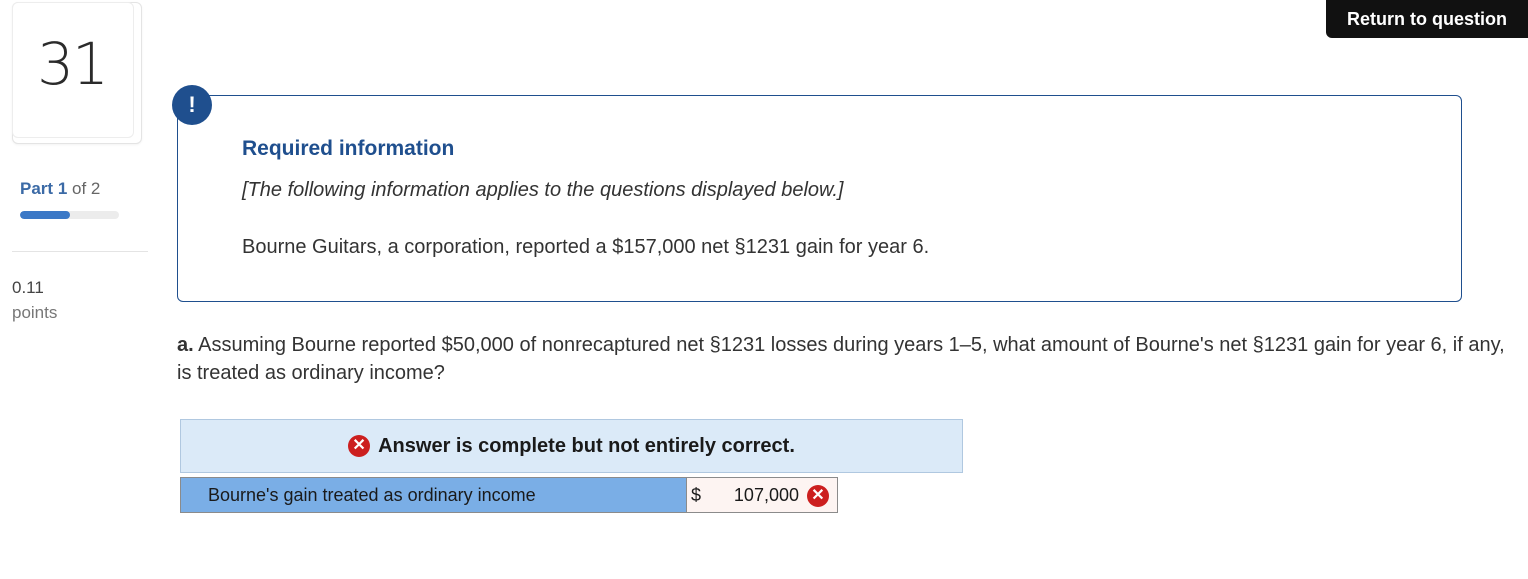 This screenshot has height=579, width=1528. I want to click on info-title: Required information, so click(348, 148).